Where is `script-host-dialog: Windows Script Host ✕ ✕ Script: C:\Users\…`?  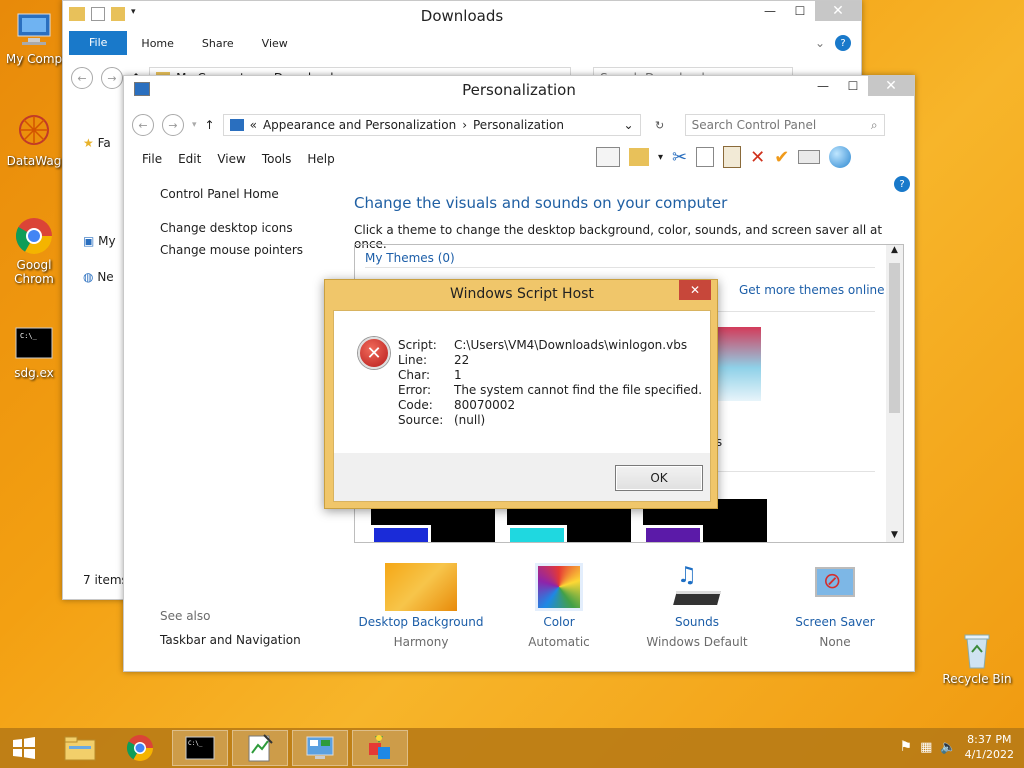 script-host-dialog: Windows Script Host ✕ ✕ Script: C:\Users\… is located at coordinates (521, 394).